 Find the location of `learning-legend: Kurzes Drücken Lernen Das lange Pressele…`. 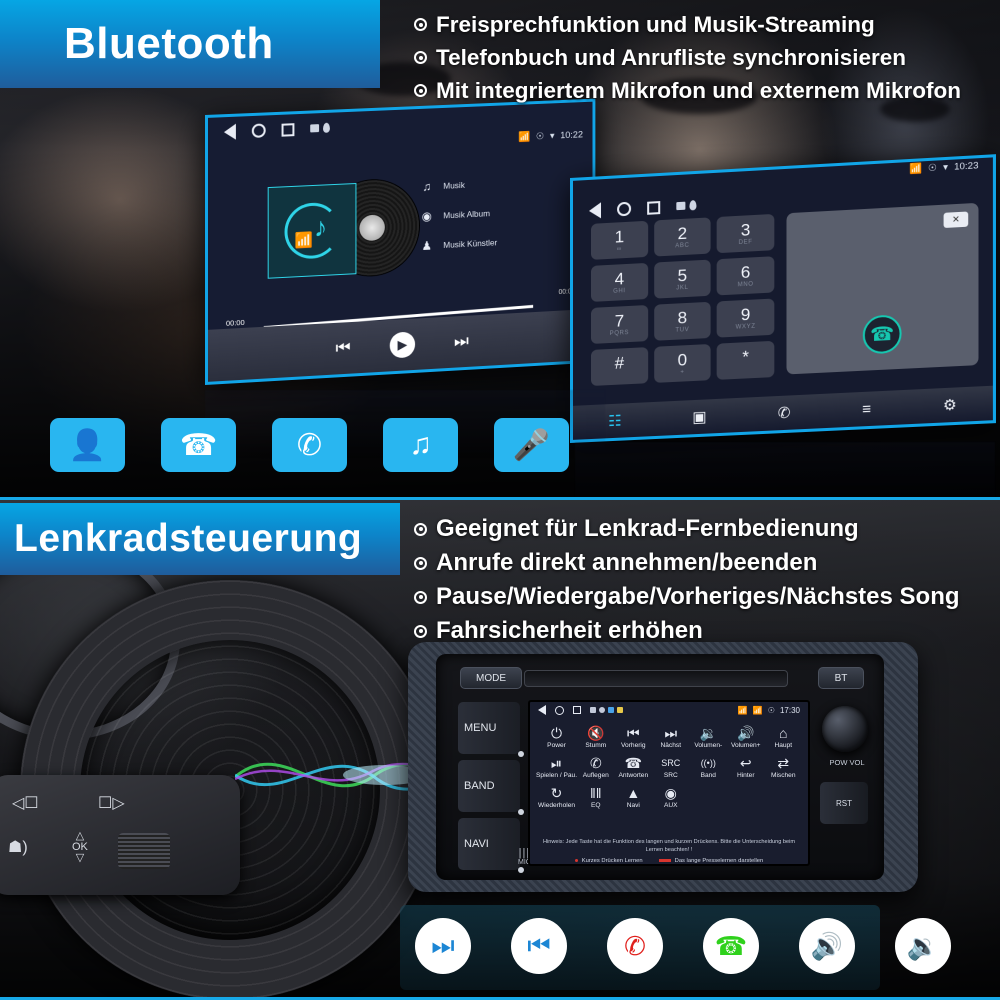

learning-legend: Kurzes Drücken Lernen Das lange Pressele… is located at coordinates (669, 861).